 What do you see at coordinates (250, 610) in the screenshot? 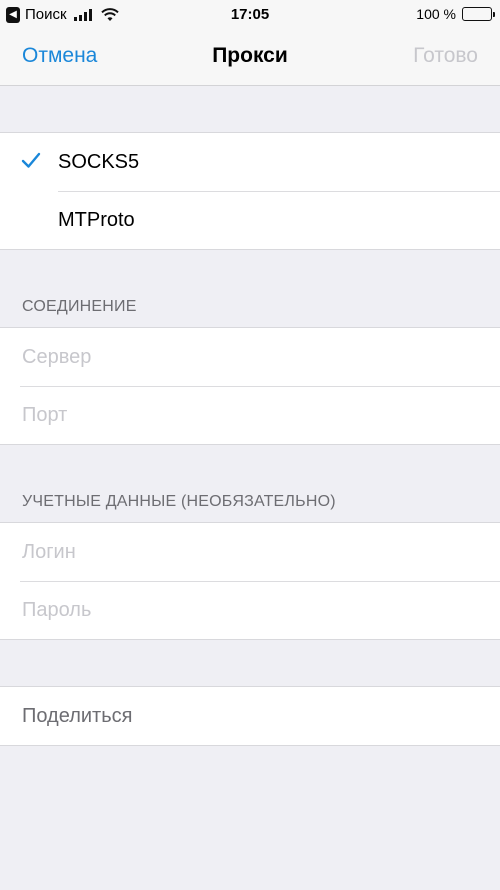
I see `password-field: Пароль` at bounding box center [250, 610].